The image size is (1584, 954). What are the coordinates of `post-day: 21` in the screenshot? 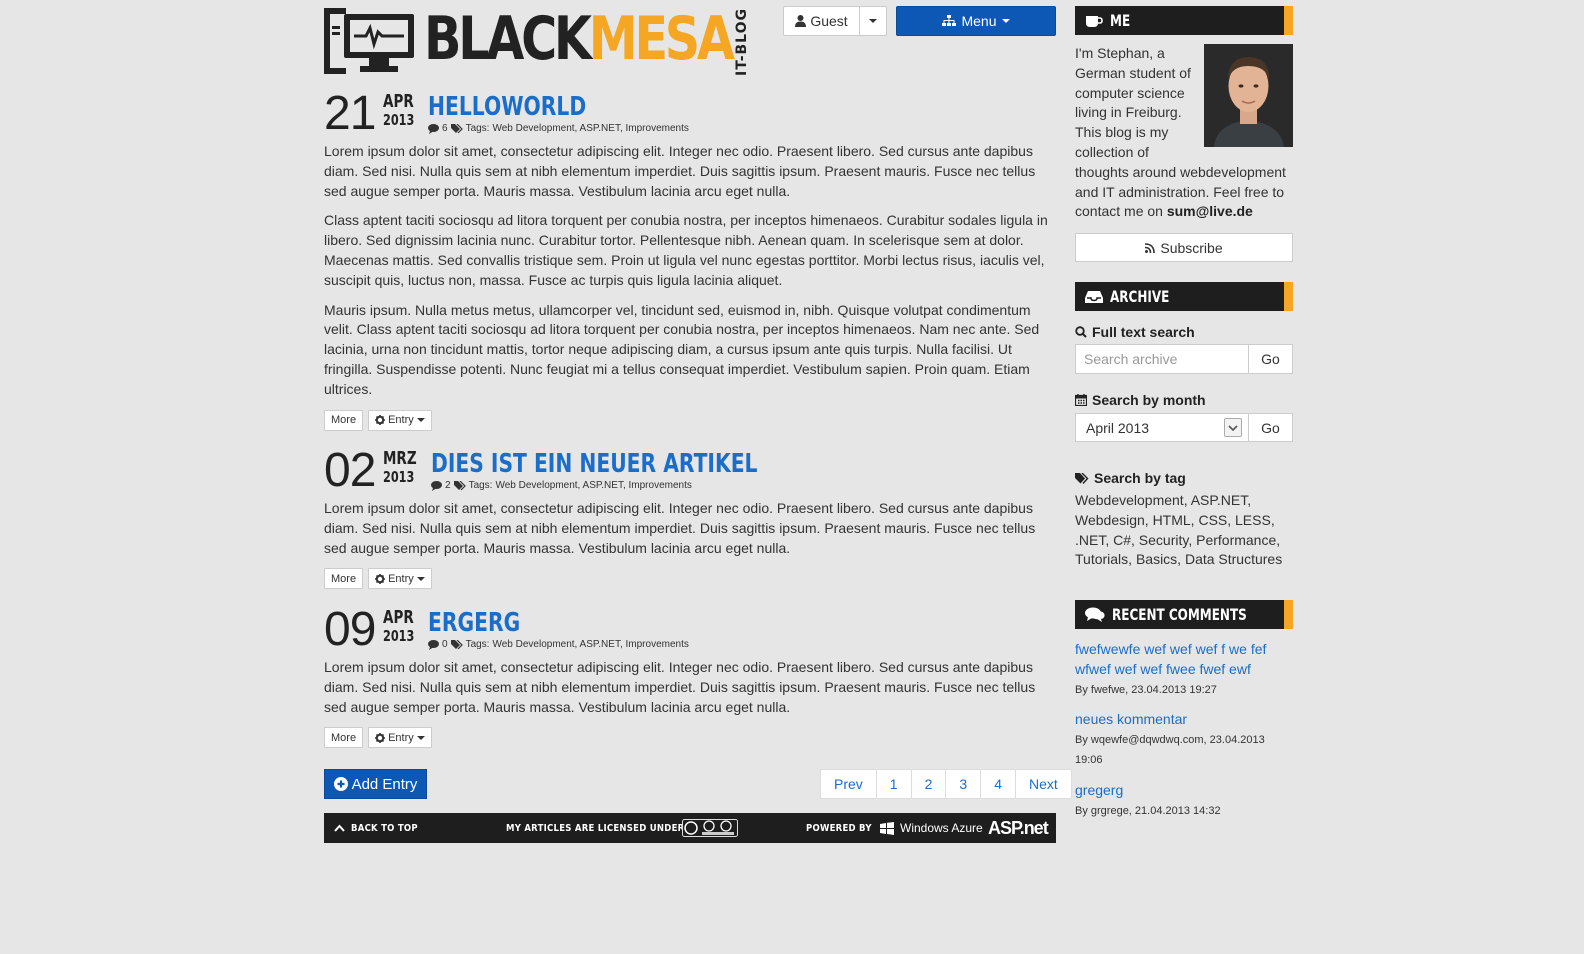 It's located at (350, 113).